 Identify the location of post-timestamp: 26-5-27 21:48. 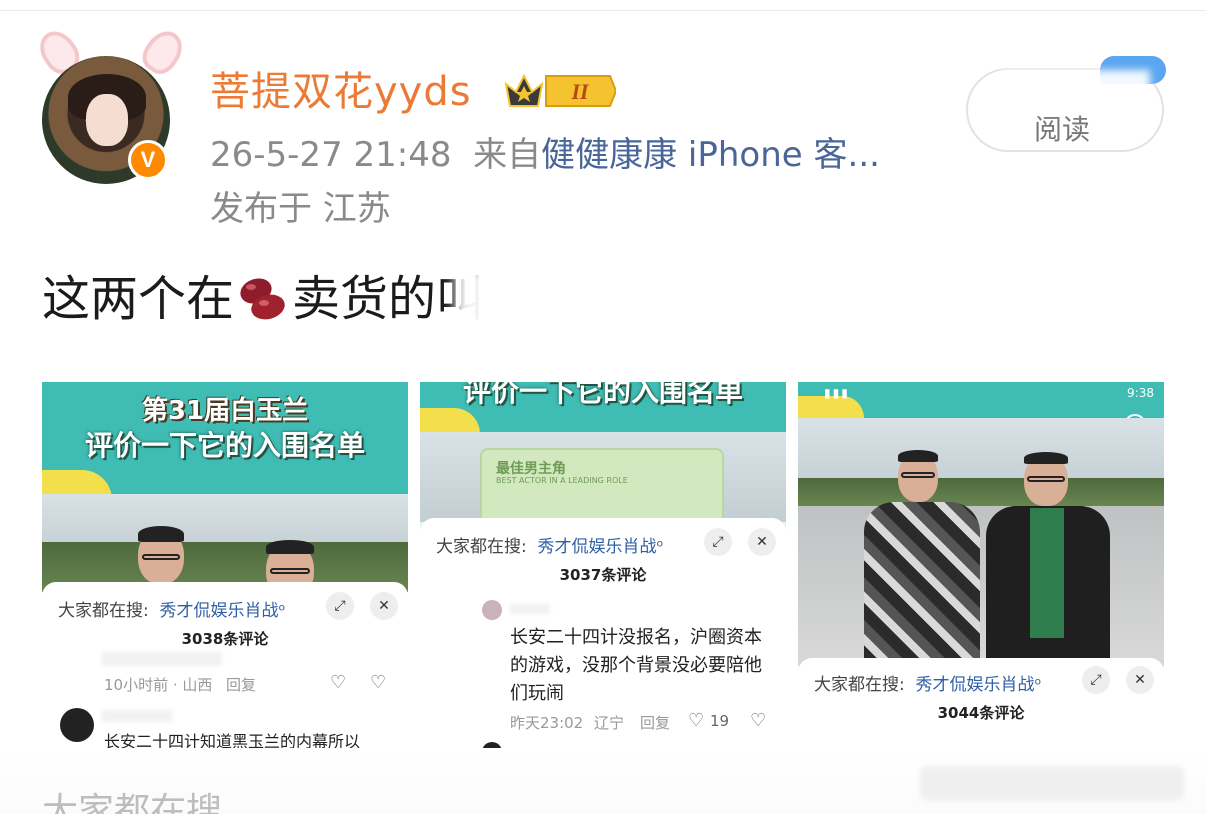
(331, 155).